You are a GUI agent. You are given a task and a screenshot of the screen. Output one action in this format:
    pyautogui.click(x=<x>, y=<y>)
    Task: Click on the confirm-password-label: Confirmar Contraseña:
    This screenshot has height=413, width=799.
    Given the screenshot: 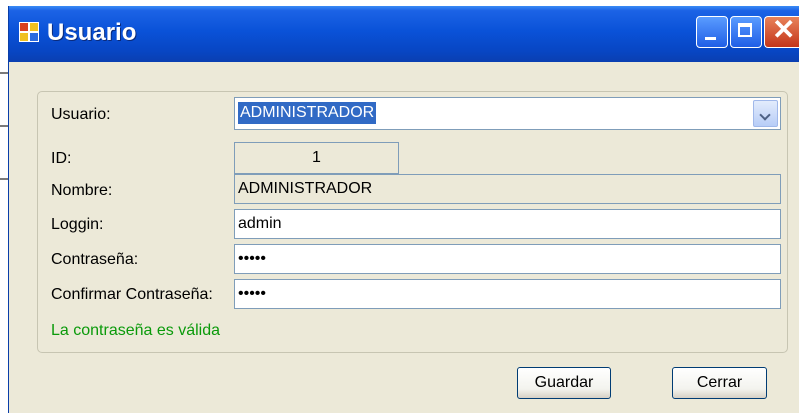 What is the action you would take?
    pyautogui.click(x=132, y=294)
    